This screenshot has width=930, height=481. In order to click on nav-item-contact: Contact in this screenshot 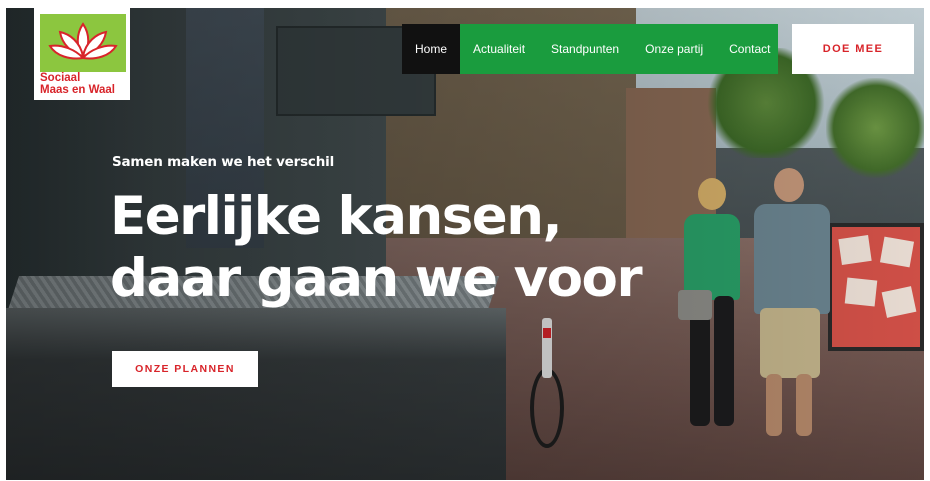, I will do `click(749, 49)`.